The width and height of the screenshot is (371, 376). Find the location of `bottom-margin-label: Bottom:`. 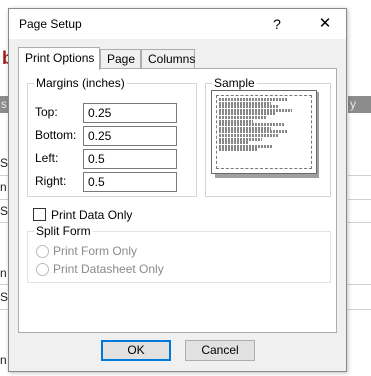

bottom-margin-label: Bottom: is located at coordinates (56, 135).